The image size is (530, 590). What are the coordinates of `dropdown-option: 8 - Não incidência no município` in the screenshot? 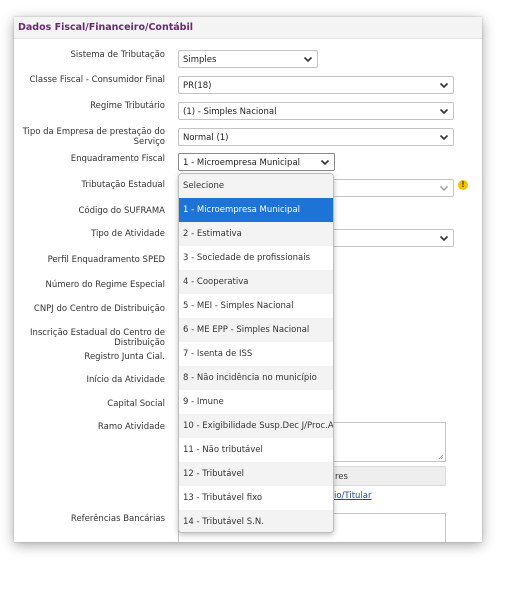 It's located at (256, 378).